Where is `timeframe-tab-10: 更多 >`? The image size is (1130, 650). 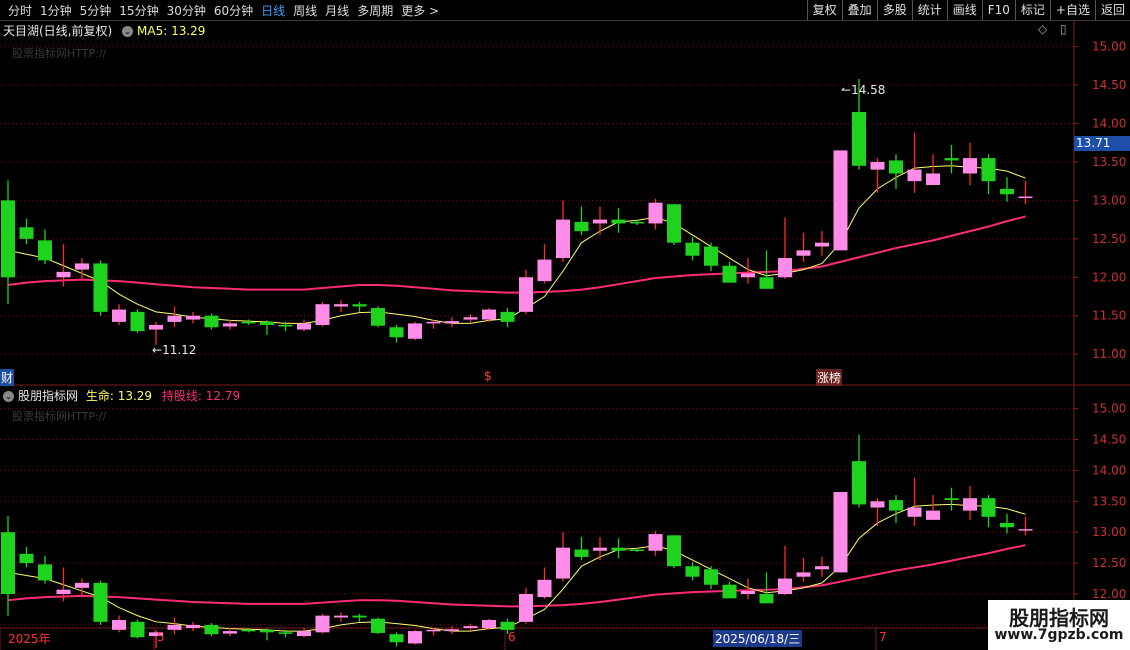
timeframe-tab-10: 更多 > is located at coordinates (420, 10).